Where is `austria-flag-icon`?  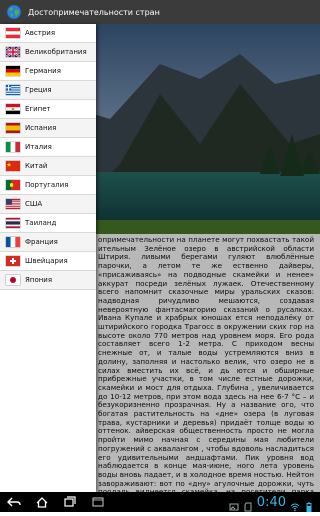 austria-flag-icon is located at coordinates (13, 33).